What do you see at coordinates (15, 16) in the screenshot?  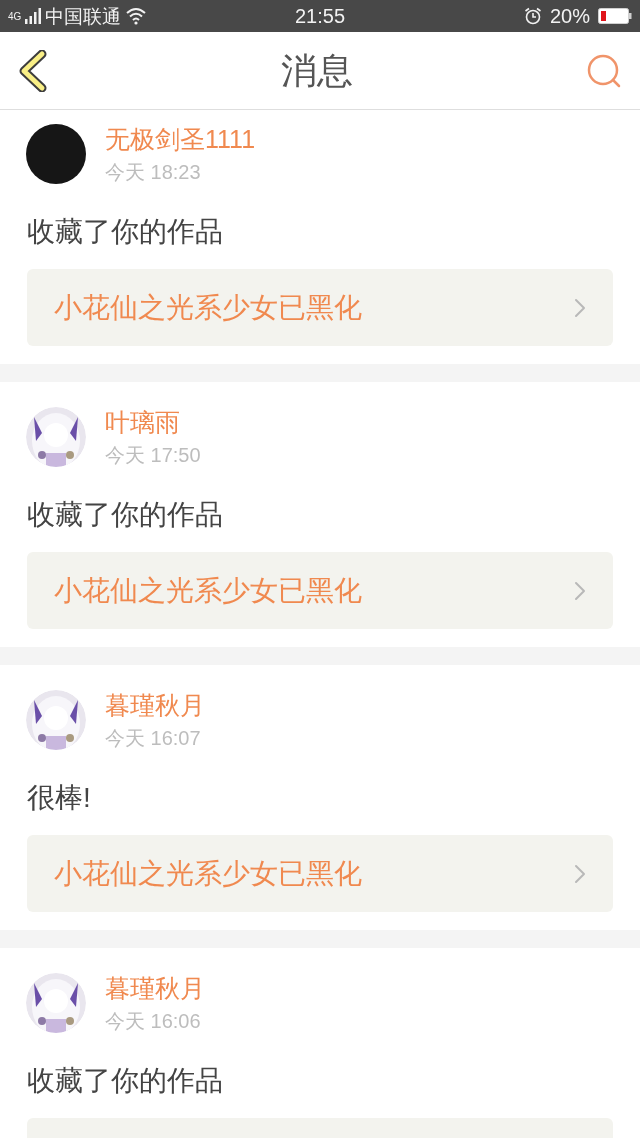 I see `network-label: 4G` at bounding box center [15, 16].